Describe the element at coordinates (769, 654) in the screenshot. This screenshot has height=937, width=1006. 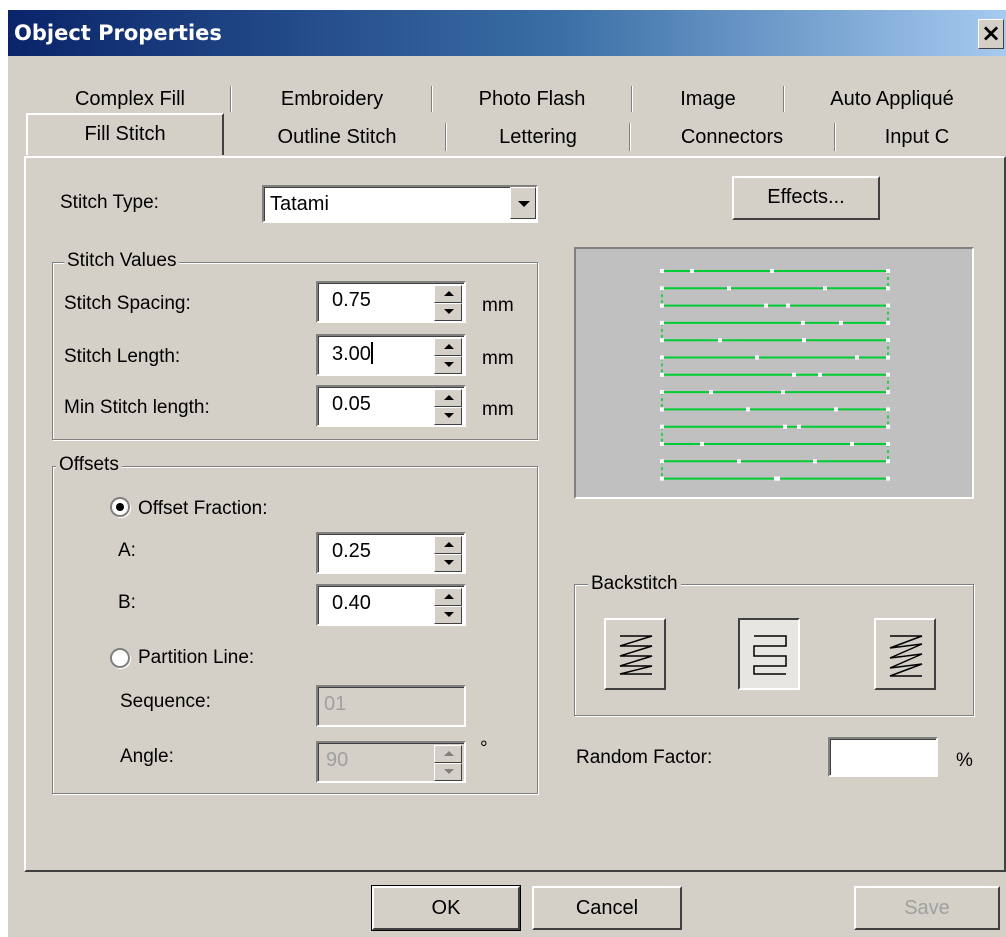
I see `backstitch-option-straight` at that location.